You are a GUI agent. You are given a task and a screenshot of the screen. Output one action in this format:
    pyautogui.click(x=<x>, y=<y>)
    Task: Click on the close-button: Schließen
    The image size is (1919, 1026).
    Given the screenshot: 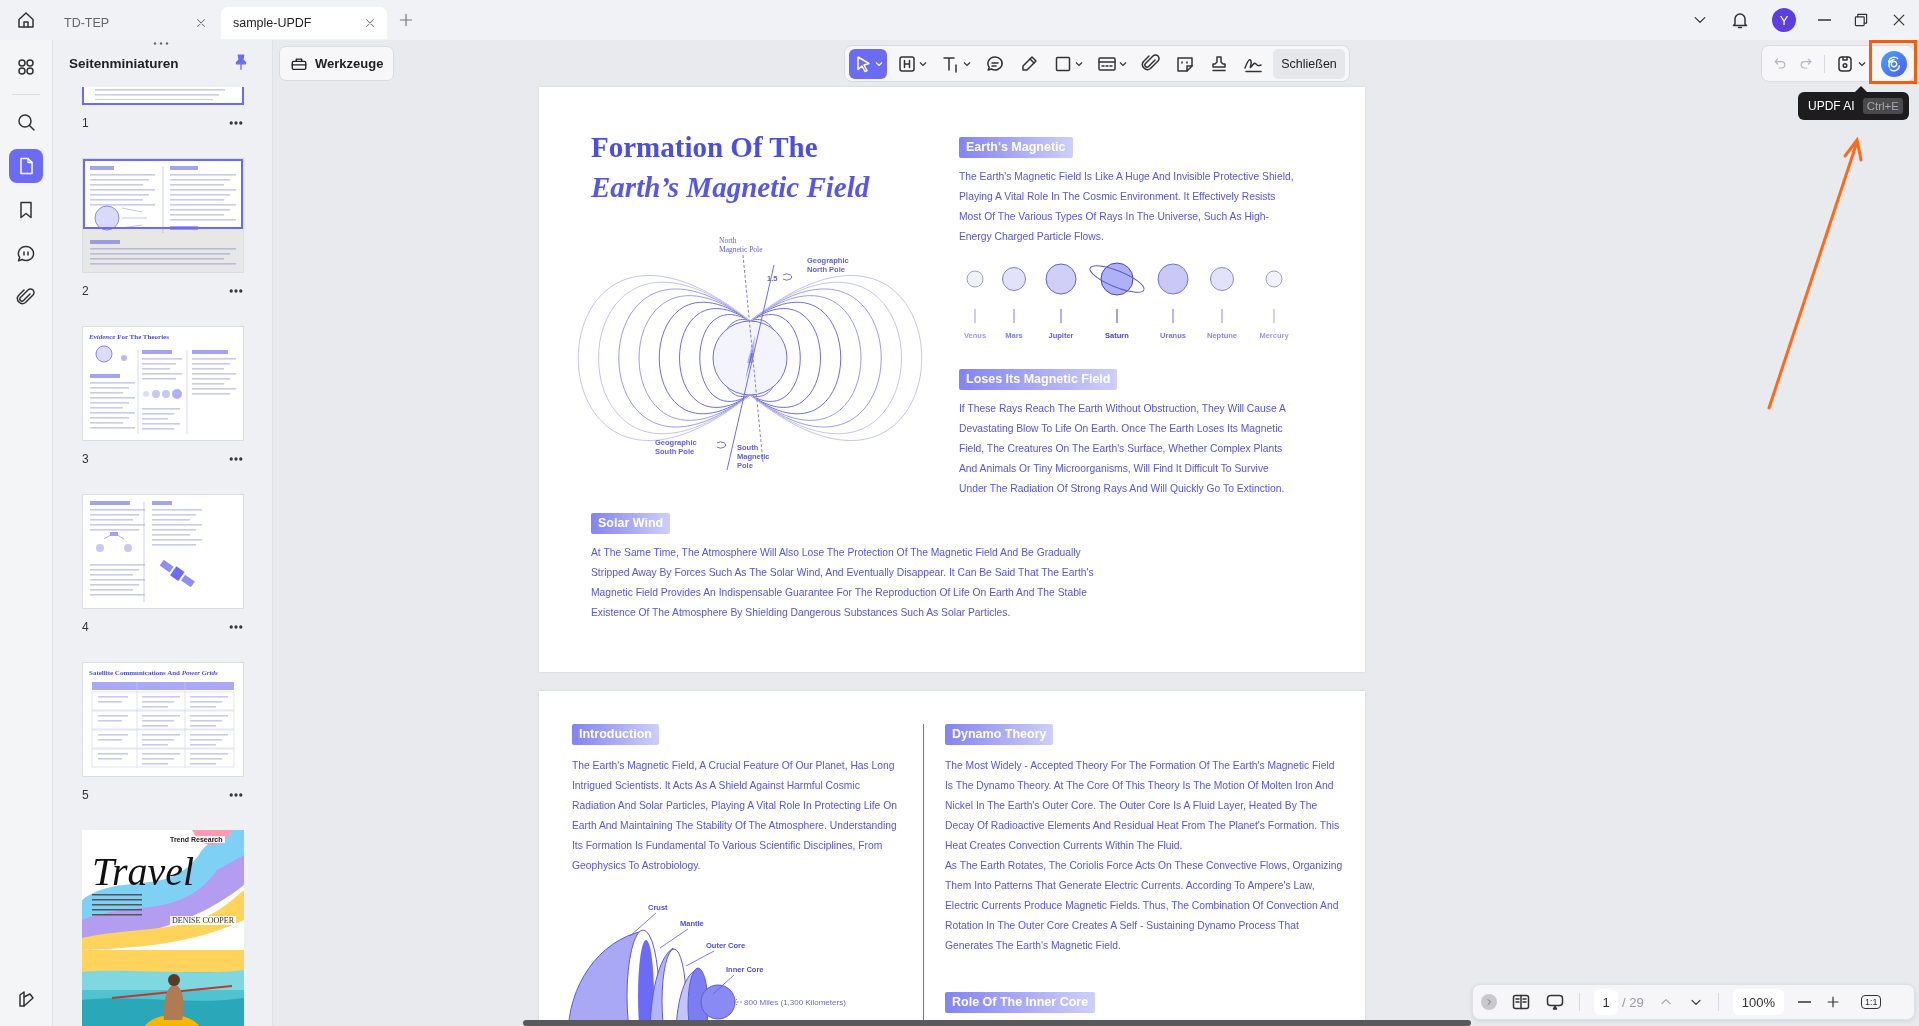 What is the action you would take?
    pyautogui.click(x=1309, y=63)
    